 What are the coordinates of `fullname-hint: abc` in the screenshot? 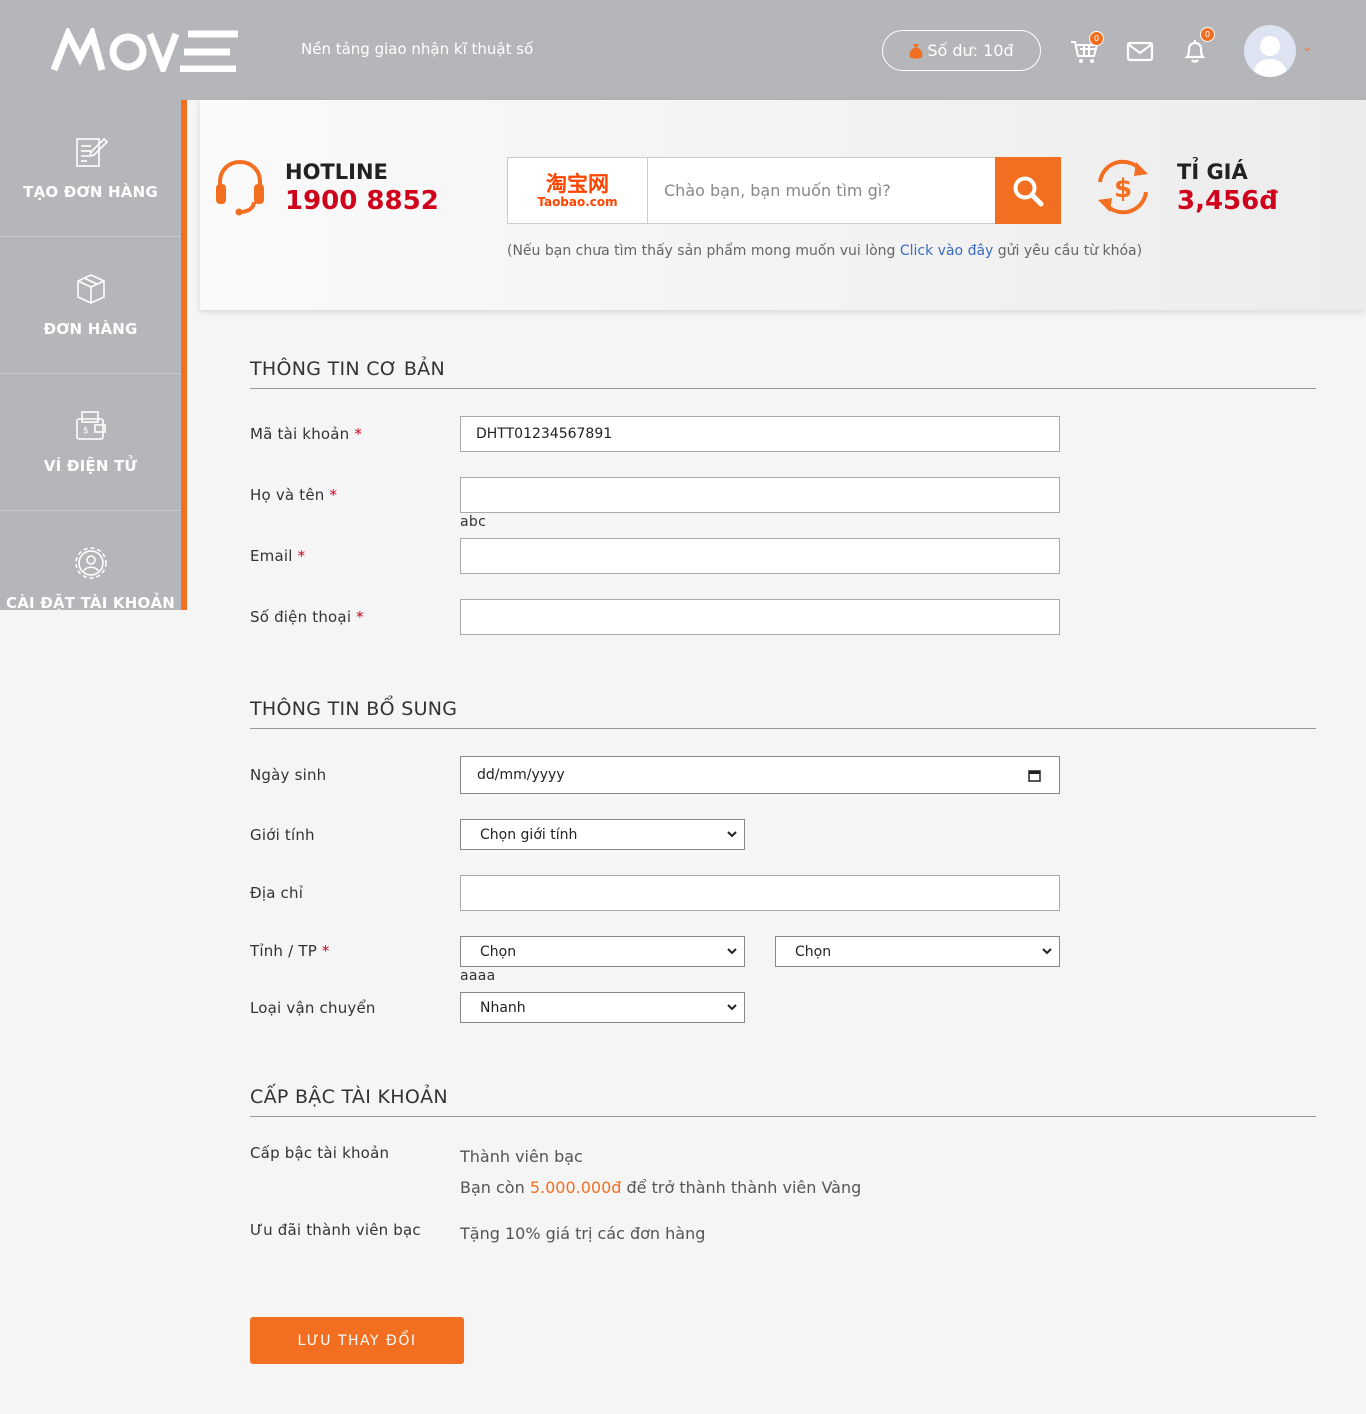 It's located at (473, 522).